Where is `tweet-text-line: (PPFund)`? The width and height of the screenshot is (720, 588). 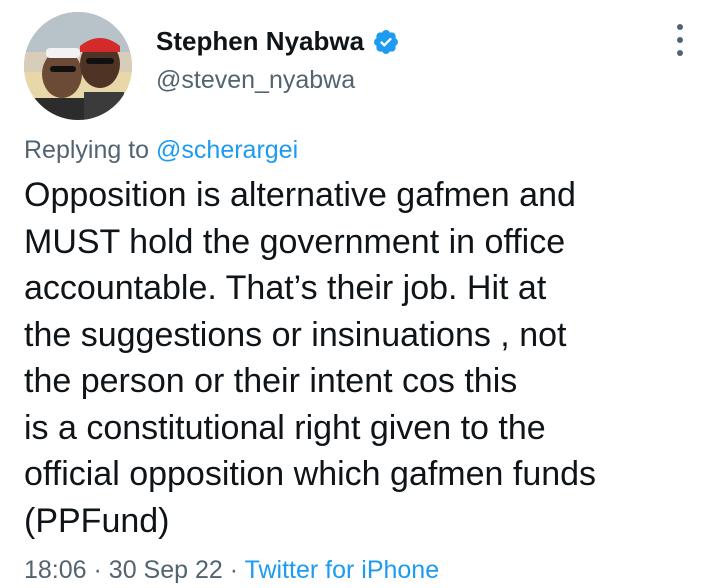 tweet-text-line: (PPFund) is located at coordinates (97, 520).